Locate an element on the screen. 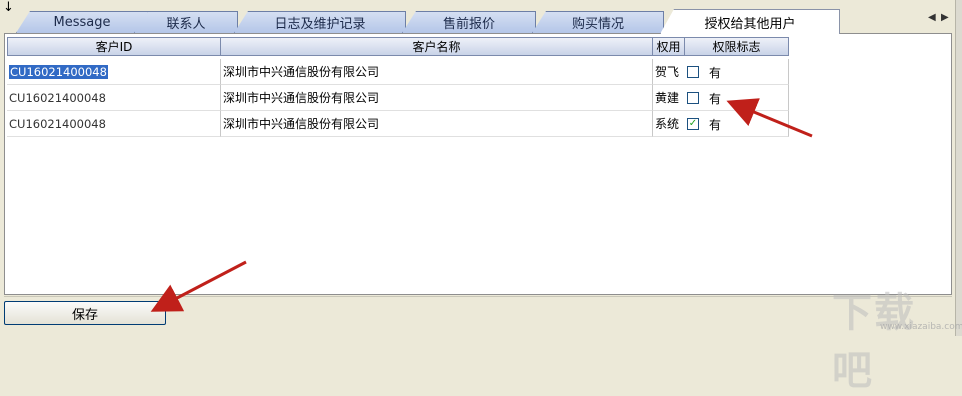 Image resolution: width=962 pixels, height=396 pixels. tab-label: 联系人 is located at coordinates (186, 24).